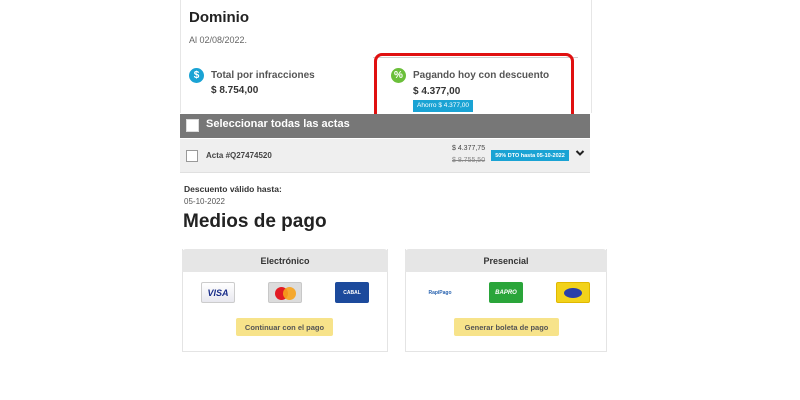 The height and width of the screenshot is (400, 800). What do you see at coordinates (255, 221) in the screenshot?
I see `payment-methods-title: Medios de pago` at bounding box center [255, 221].